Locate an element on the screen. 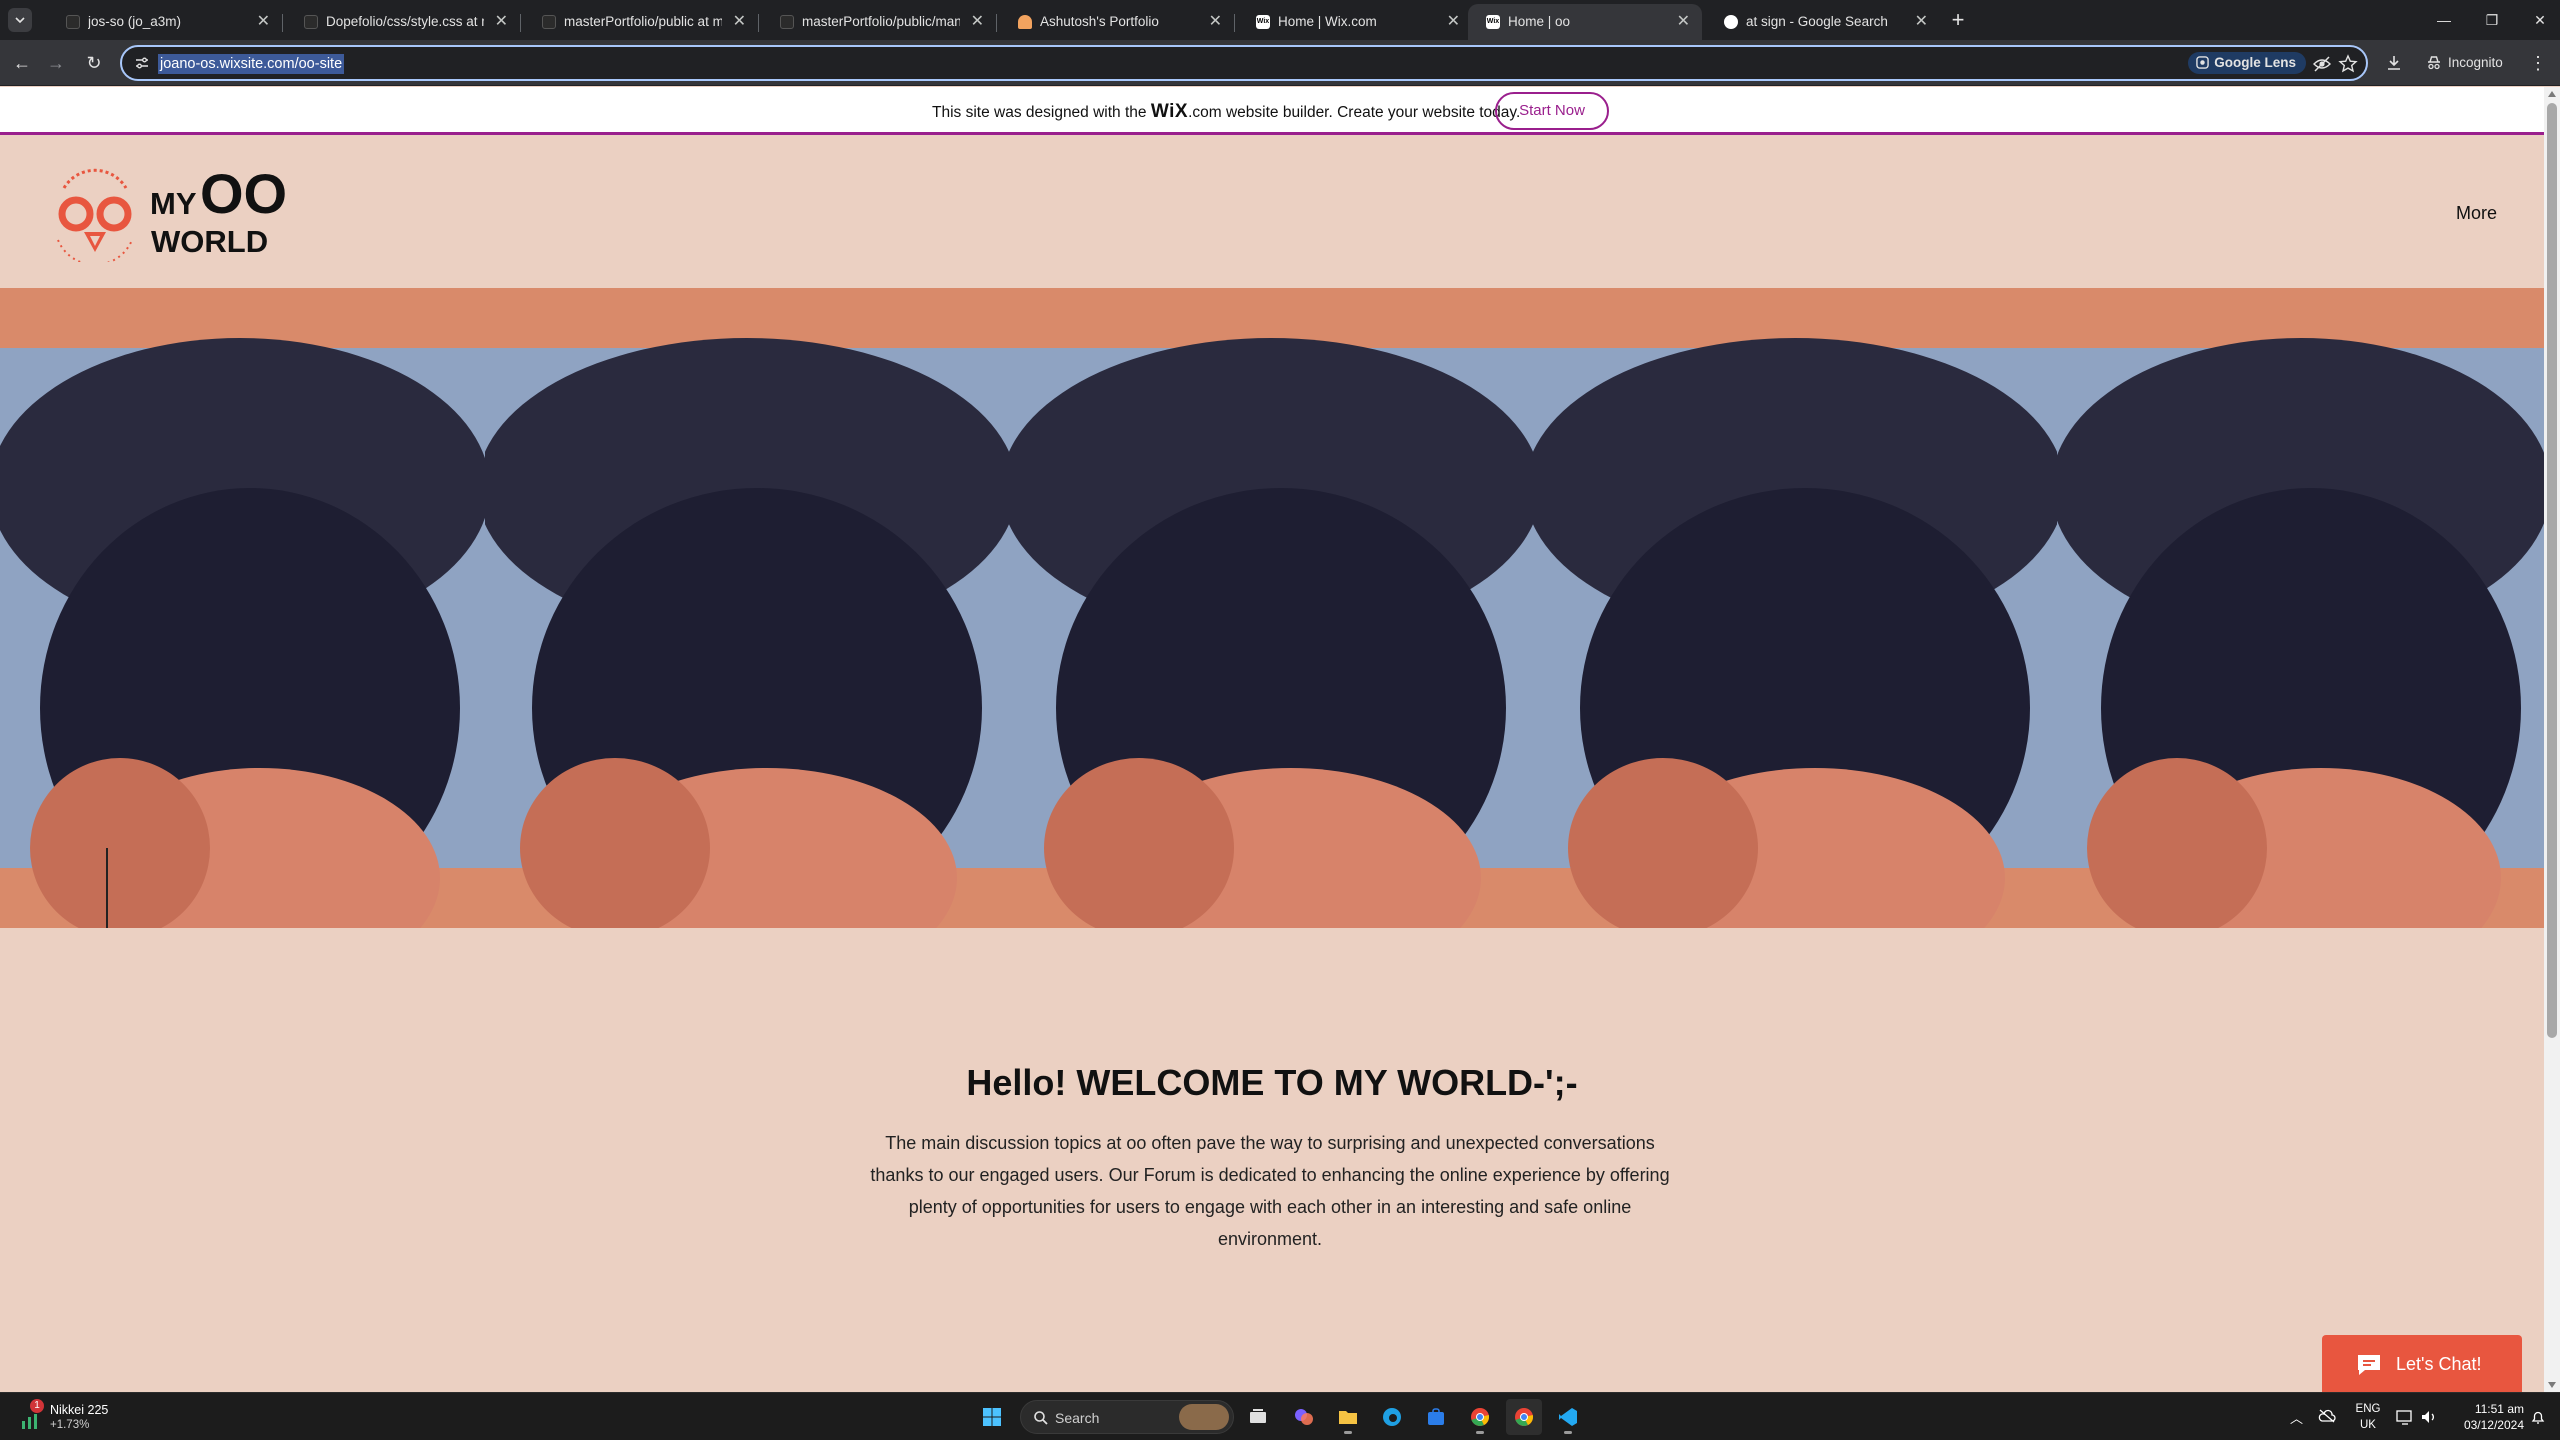 The height and width of the screenshot is (1440, 2560). tab-title: masterPortfolio/public/manifest is located at coordinates (881, 21).